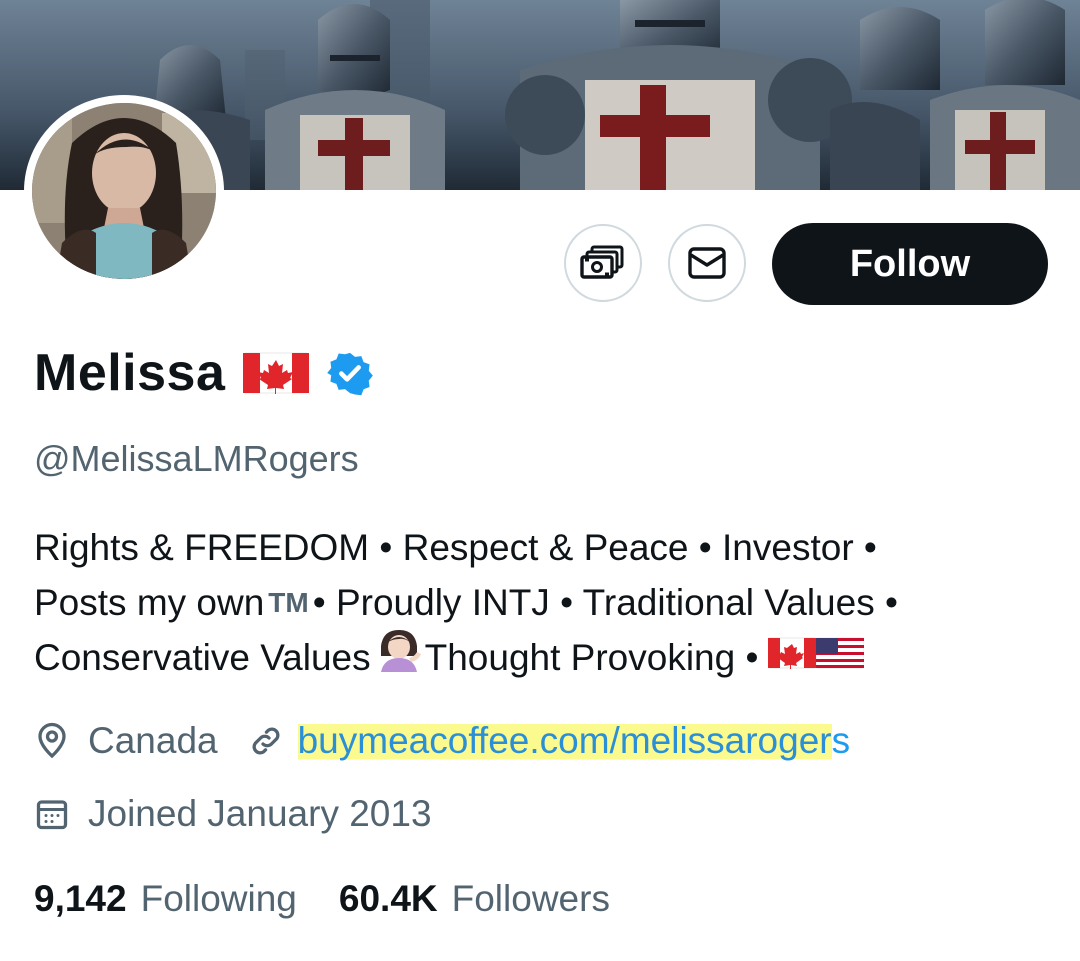  I want to click on website-link-highlighted: buymeacoffee.com/melissaroger, so click(564, 740).